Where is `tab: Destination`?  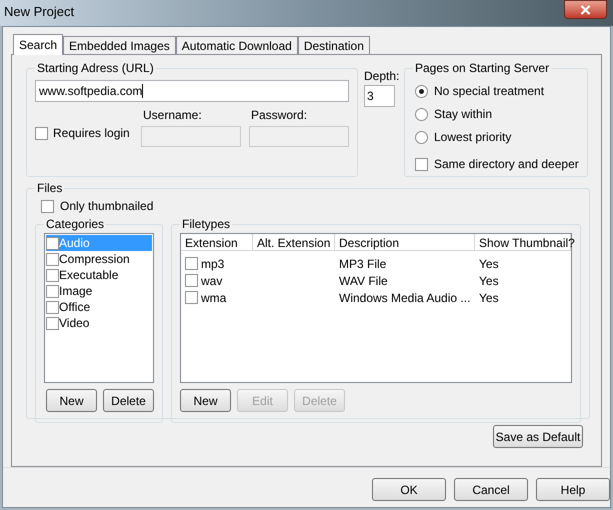
tab: Destination is located at coordinates (334, 45).